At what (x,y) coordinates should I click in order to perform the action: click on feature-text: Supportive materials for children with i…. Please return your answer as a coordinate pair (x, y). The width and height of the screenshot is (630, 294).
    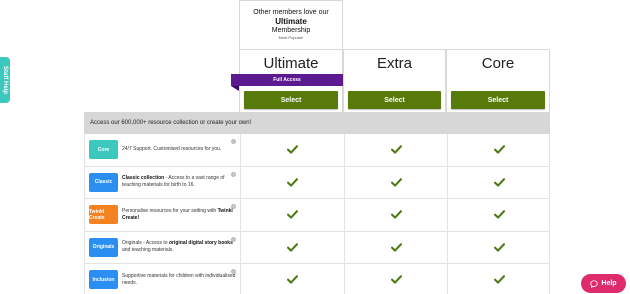
    Looking at the image, I should click on (179, 280).